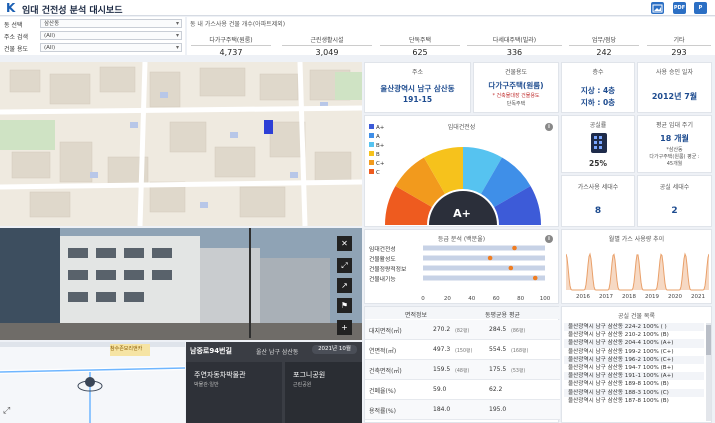 Image resolution: width=715 pixels, height=423 pixels. What do you see at coordinates (634, 392) in the screenshot?
I see `list-item: 울산광역시 남구 삼산동 188-3 100% (C)` at bounding box center [634, 392].